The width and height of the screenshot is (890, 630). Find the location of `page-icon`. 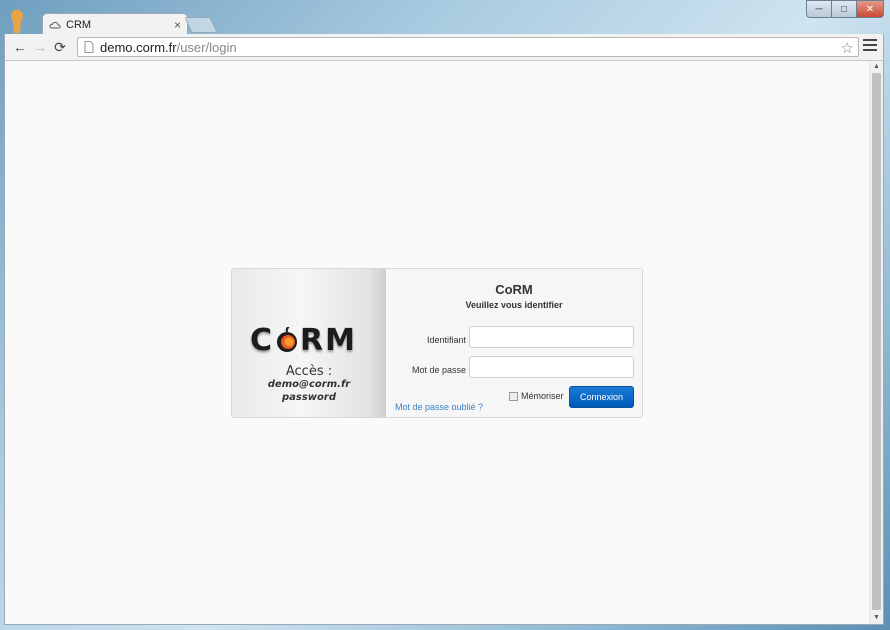

page-icon is located at coordinates (89, 47).